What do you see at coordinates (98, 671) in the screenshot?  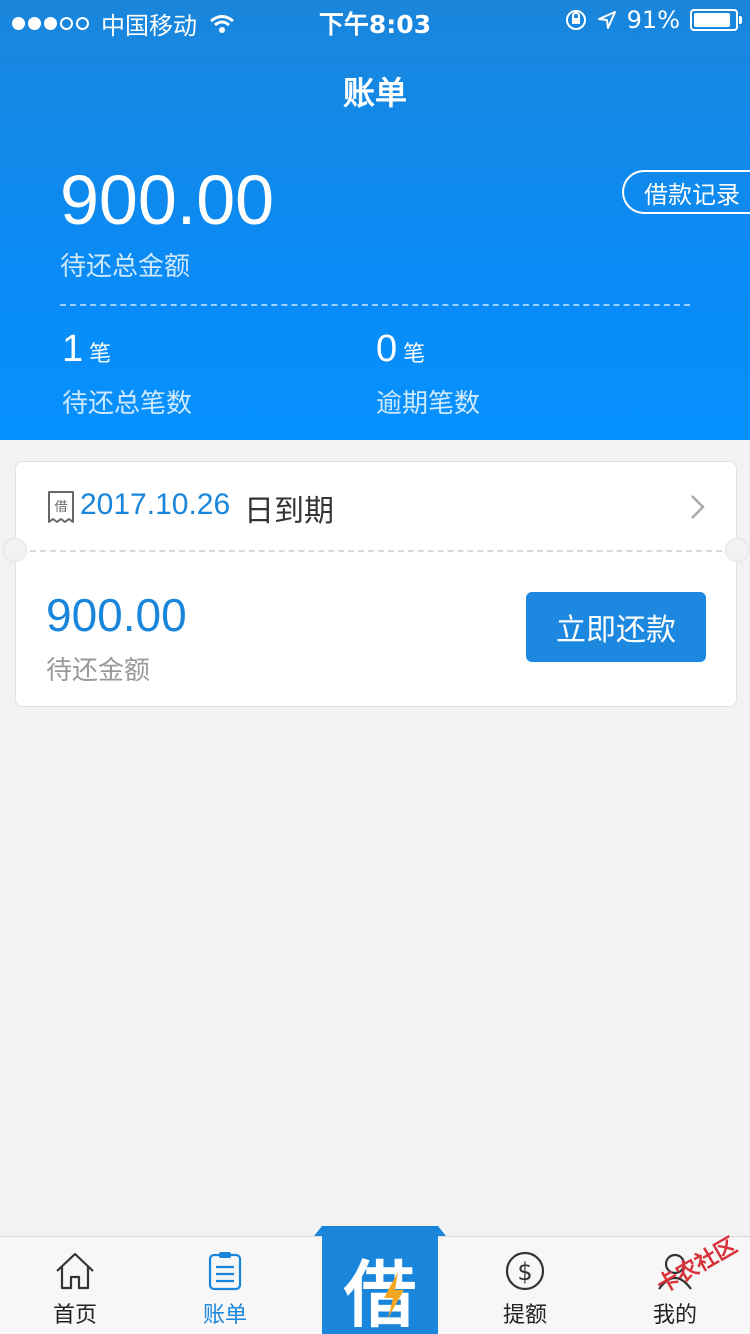 I see `bill-amount-label: 待还金额` at bounding box center [98, 671].